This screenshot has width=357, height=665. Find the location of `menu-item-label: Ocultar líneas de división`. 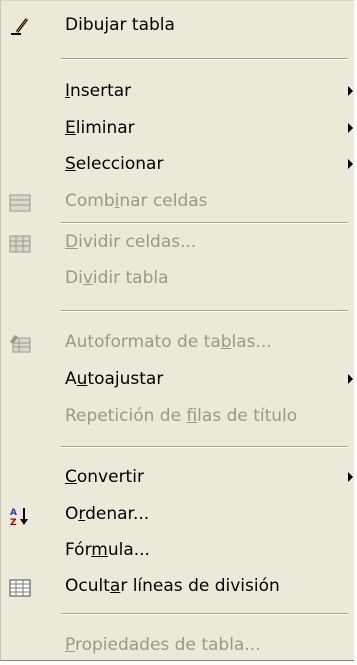

menu-item-label: Ocultar líneas de división is located at coordinates (172, 586).